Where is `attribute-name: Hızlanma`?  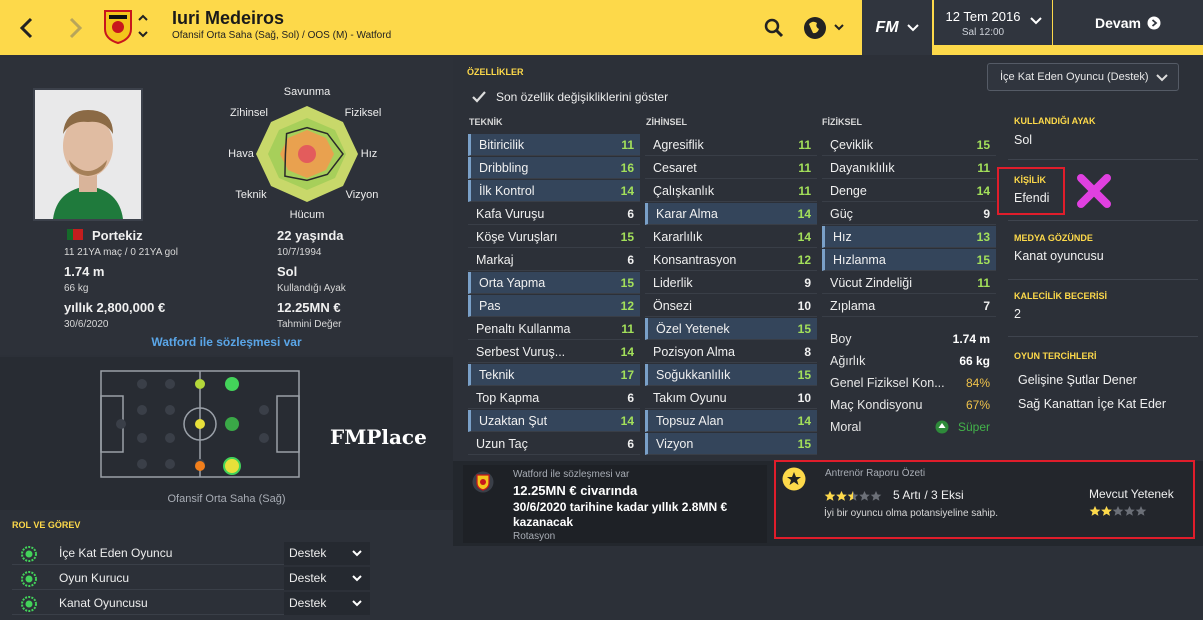
attribute-name: Hızlanma is located at coordinates (859, 260).